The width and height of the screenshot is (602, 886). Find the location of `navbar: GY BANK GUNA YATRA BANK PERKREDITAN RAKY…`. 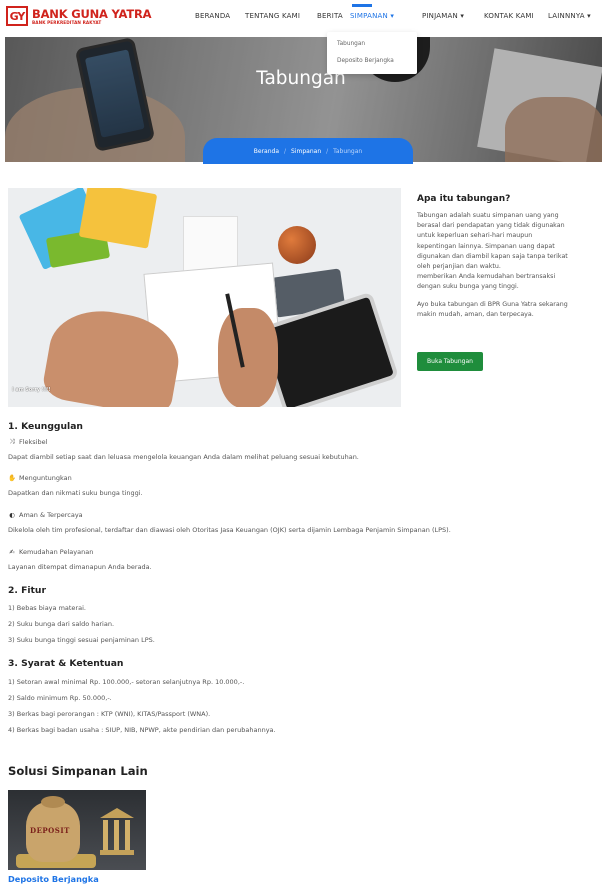

navbar: GY BANK GUNA YATRA BANK PERKREDITAN RAKY… is located at coordinates (301, 18).